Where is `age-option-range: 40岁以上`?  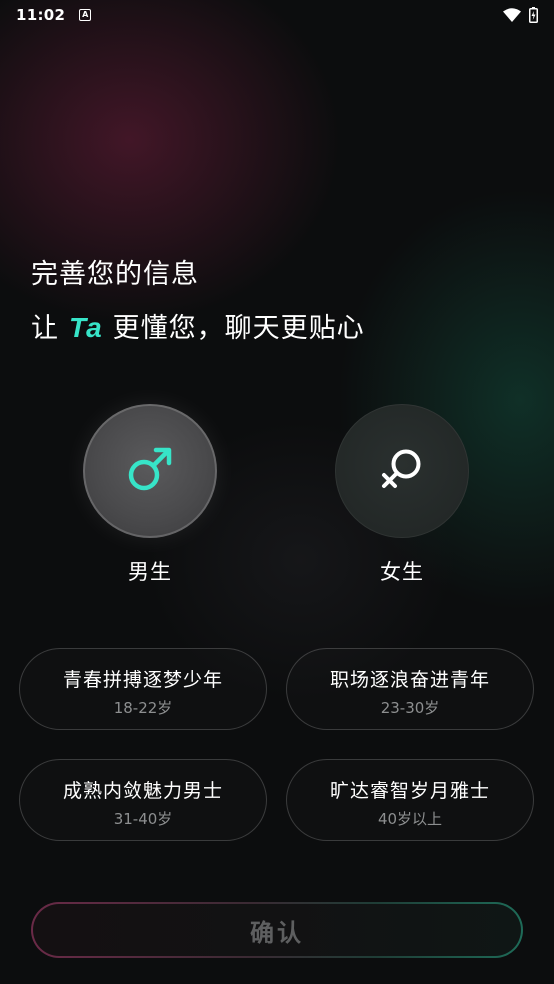
age-option-range: 40岁以上 is located at coordinates (410, 819).